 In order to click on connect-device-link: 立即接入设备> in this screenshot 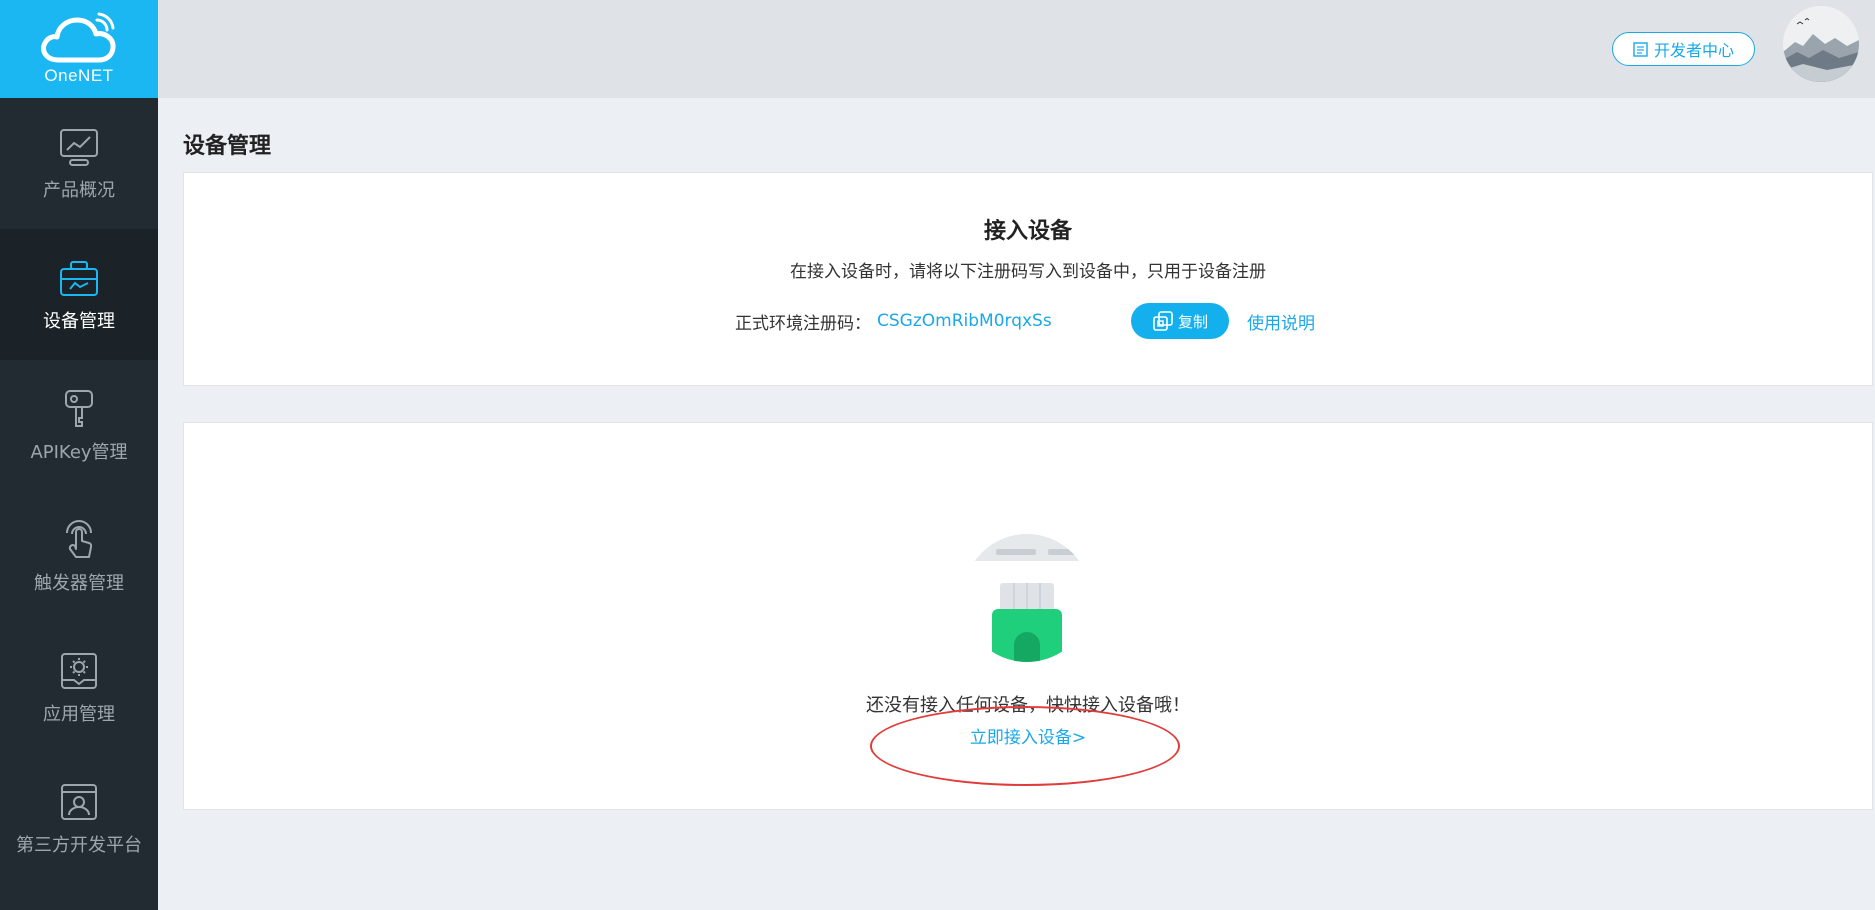, I will do `click(1028, 738)`.